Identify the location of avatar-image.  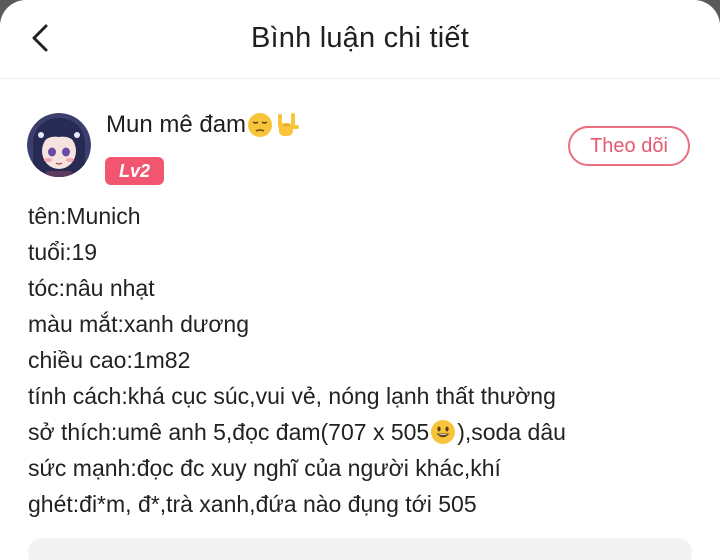
(59, 145).